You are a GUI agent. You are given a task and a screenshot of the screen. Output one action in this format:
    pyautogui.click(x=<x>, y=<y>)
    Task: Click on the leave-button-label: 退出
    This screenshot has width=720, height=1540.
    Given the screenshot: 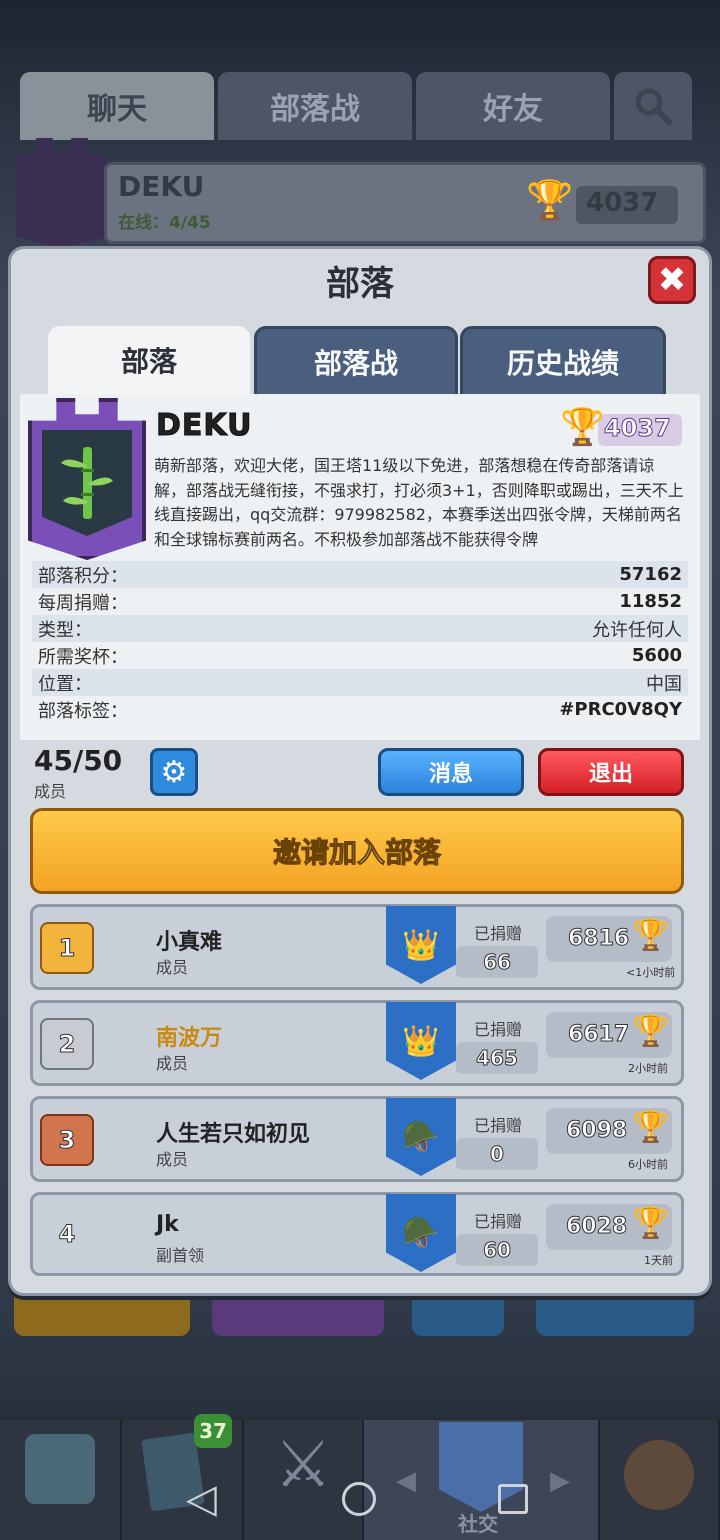 What is the action you would take?
    pyautogui.click(x=610, y=774)
    